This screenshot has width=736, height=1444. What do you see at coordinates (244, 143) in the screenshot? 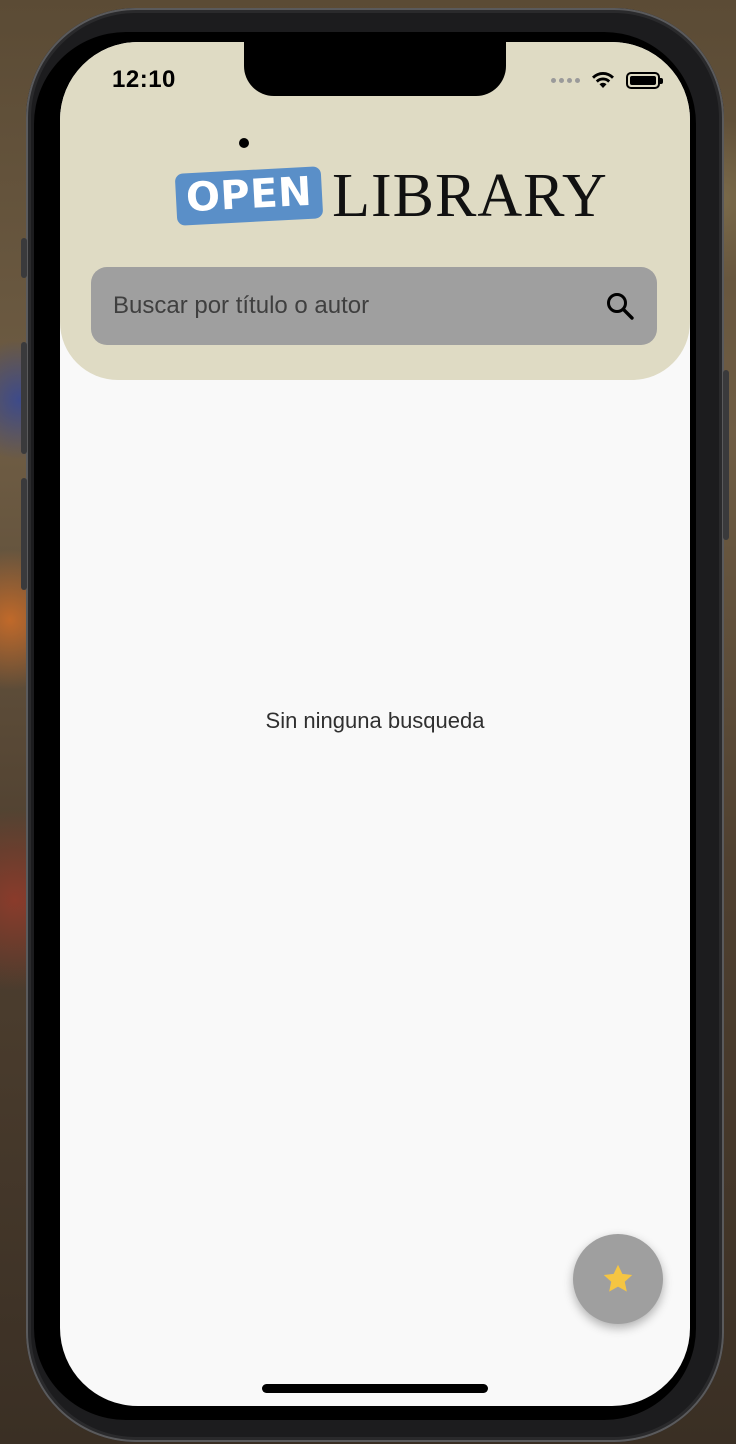
I see `camera-dot` at bounding box center [244, 143].